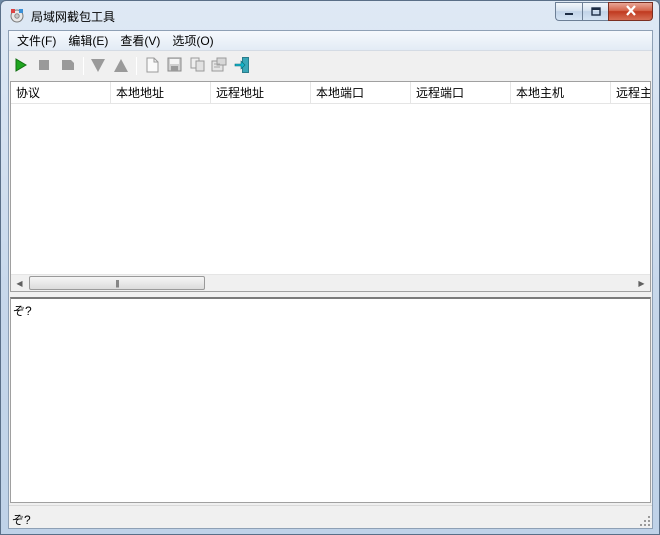  I want to click on play-icon, so click(21, 66).